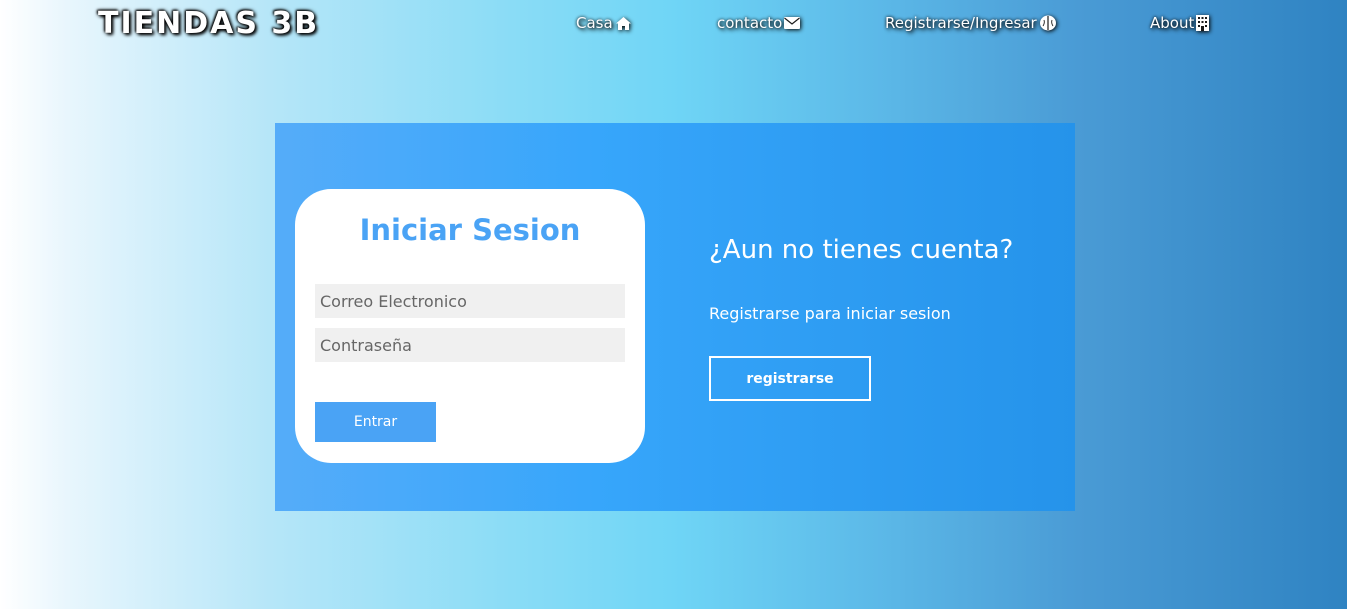 This screenshot has height=609, width=1347. Describe the element at coordinates (1172, 23) in the screenshot. I see `nav-label: About` at that location.